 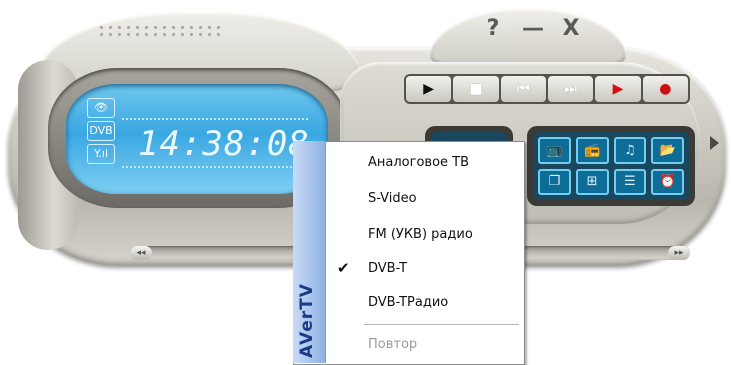 I want to click on pip-icon: ⊞, so click(x=592, y=182).